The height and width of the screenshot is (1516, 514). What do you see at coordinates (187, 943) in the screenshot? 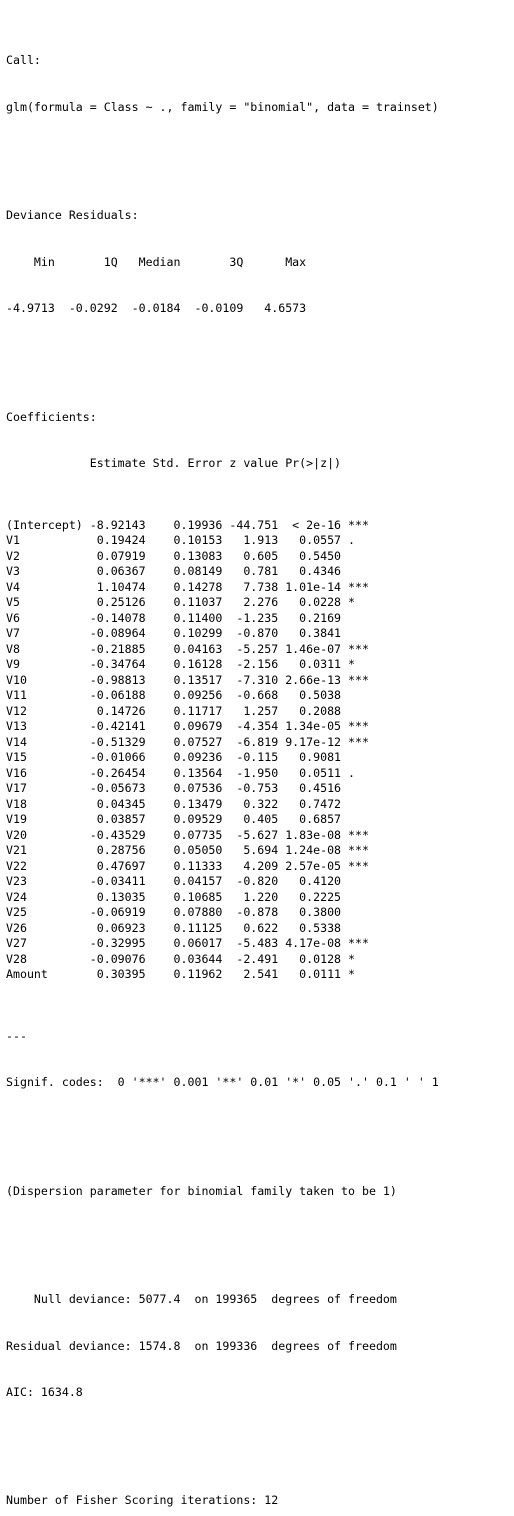
I see `coefficient-row: V27 -0.32995 0.06017 -5.483 4.17e-08 ***` at bounding box center [187, 943].